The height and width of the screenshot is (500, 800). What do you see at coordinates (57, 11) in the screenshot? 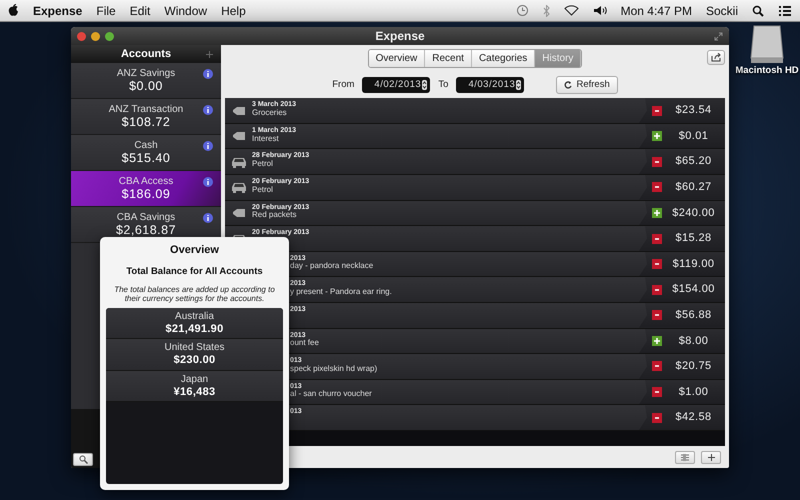
I see `app-menu: Expense` at bounding box center [57, 11].